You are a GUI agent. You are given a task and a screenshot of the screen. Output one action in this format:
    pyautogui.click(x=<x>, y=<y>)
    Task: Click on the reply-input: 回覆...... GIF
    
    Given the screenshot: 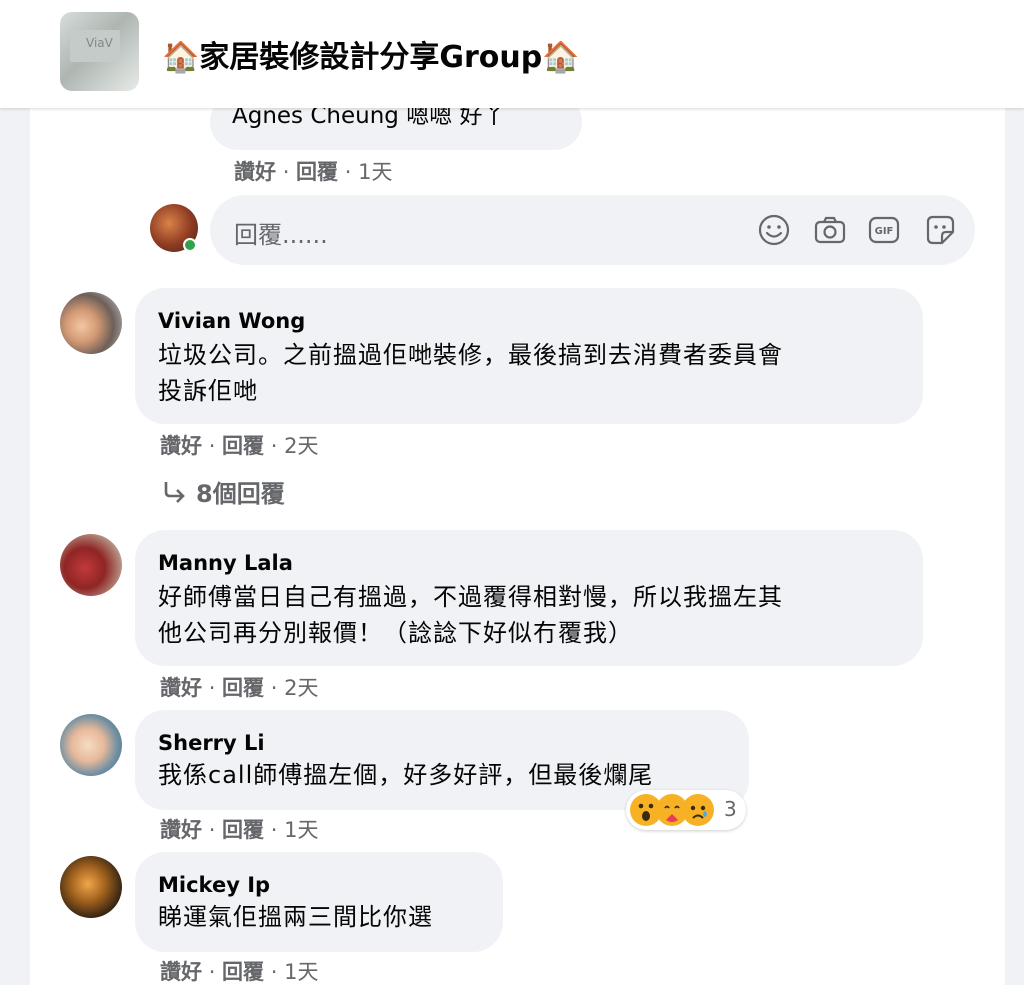 What is the action you would take?
    pyautogui.click(x=592, y=230)
    